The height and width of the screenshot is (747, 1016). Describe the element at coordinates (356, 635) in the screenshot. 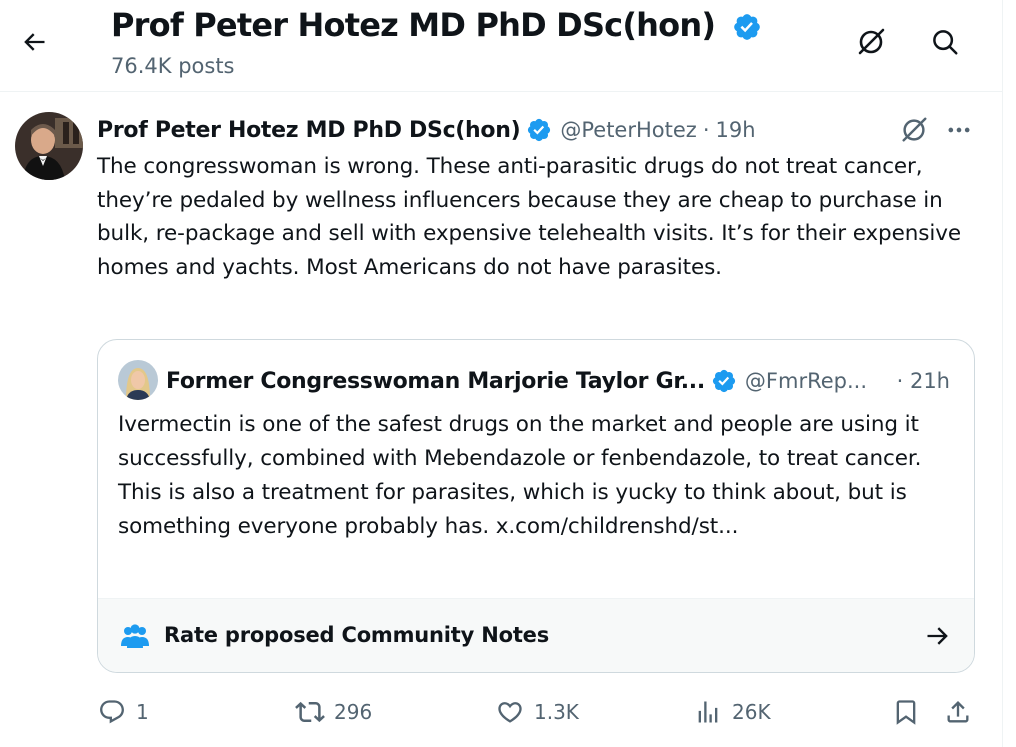

I see `community-notes-label: Rate proposed Community Notes` at that location.